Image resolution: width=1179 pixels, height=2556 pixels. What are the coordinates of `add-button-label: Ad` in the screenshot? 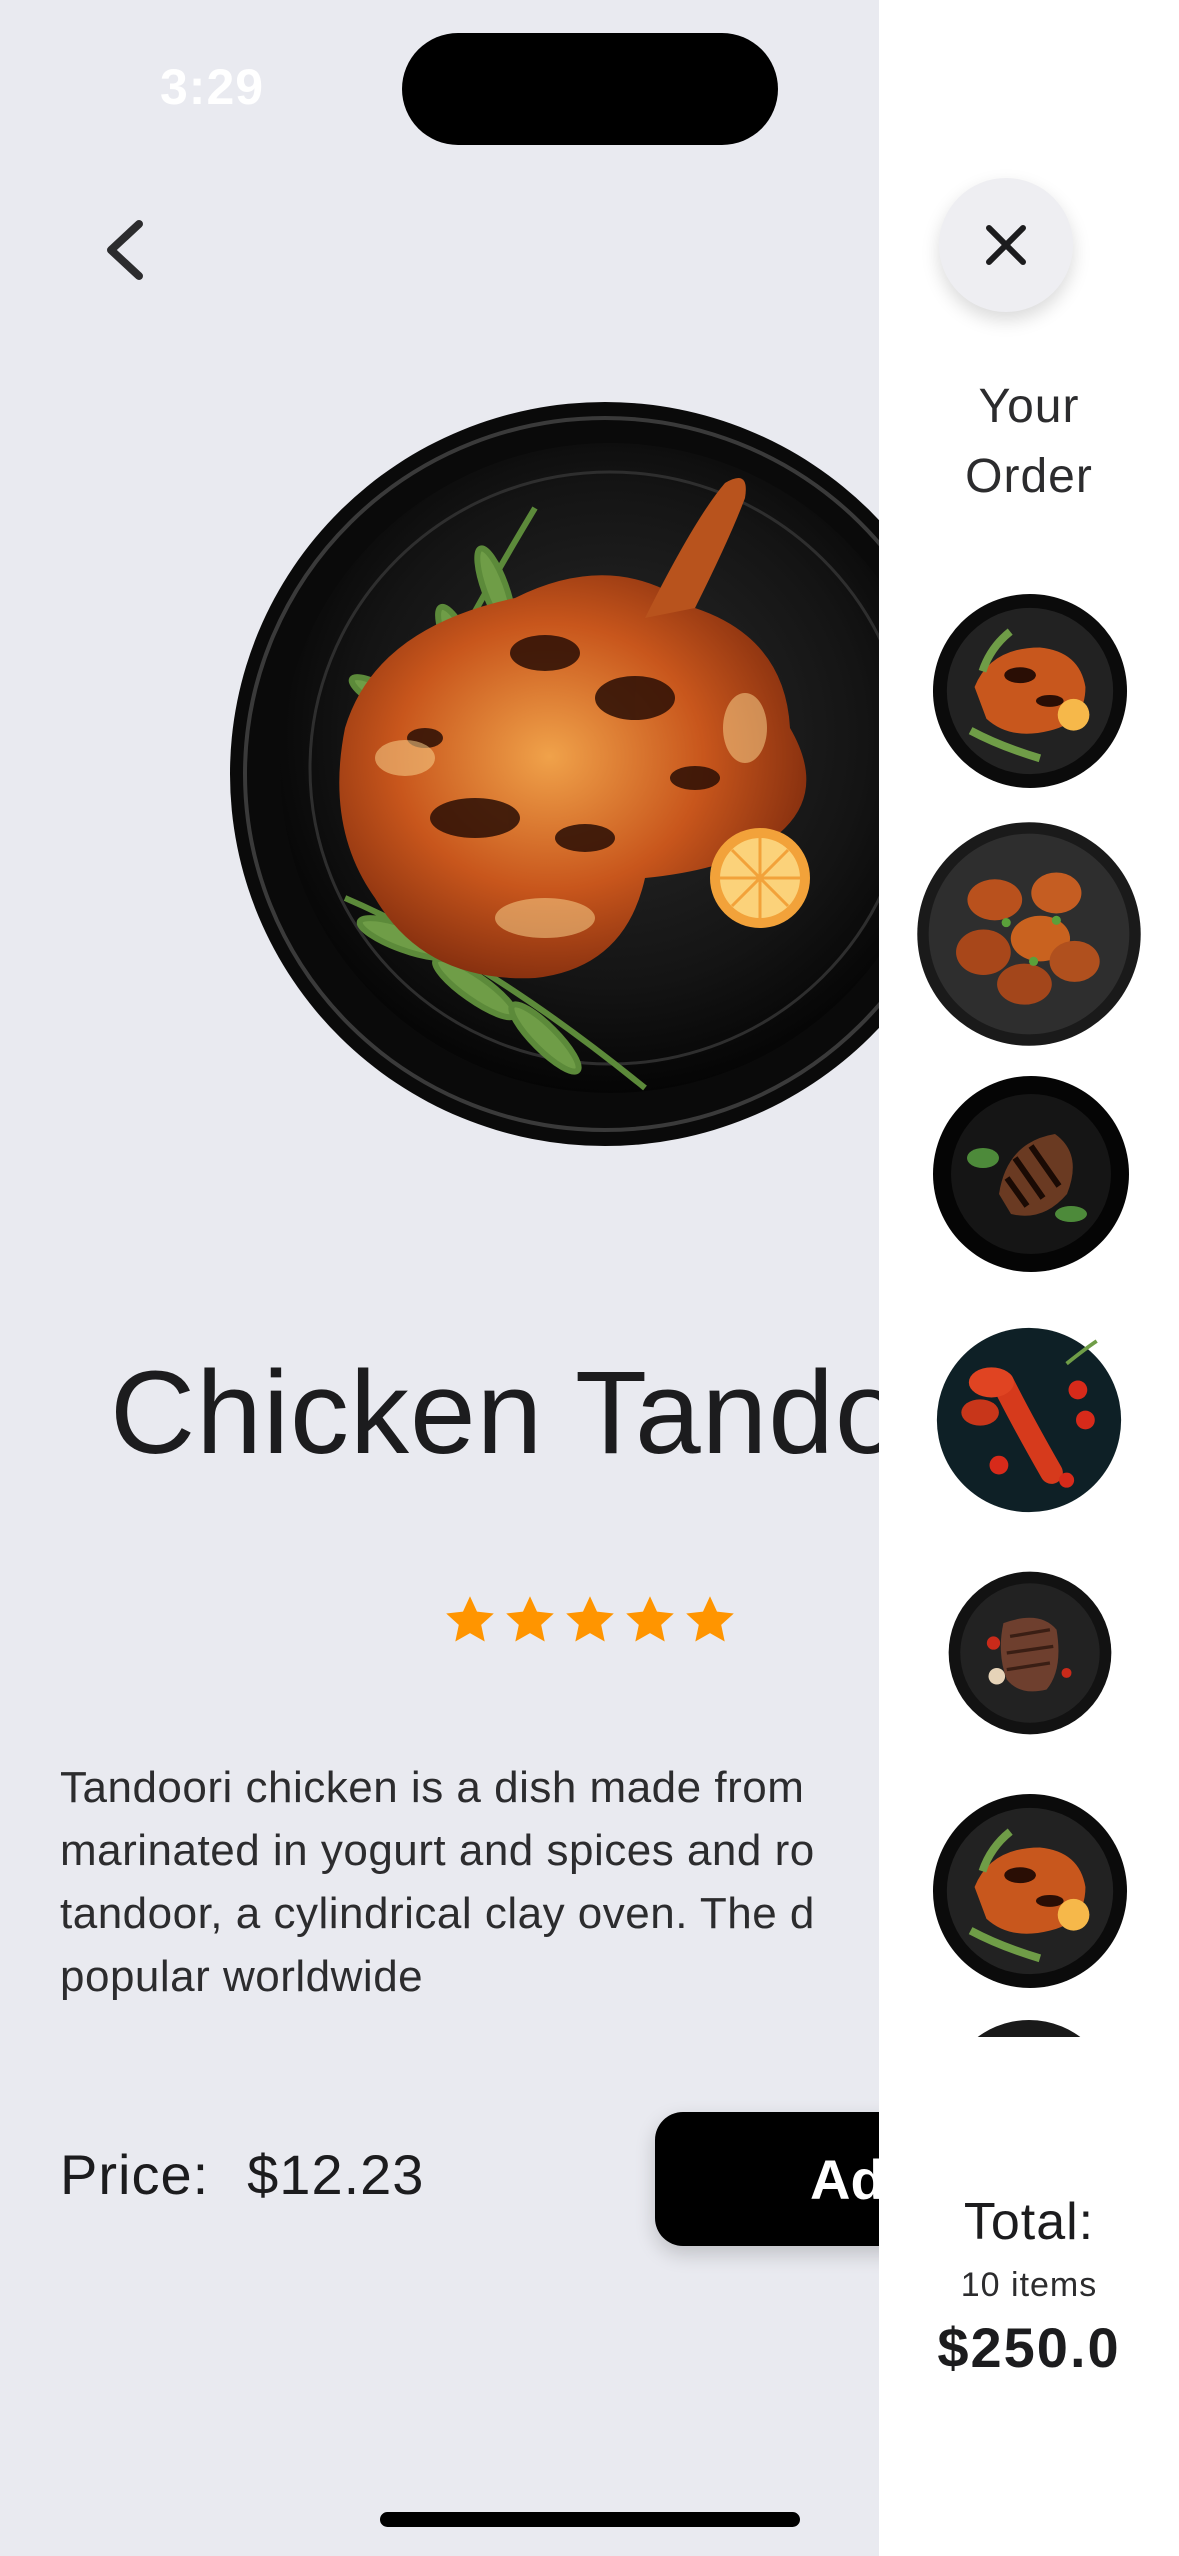 It's located at (847, 2179).